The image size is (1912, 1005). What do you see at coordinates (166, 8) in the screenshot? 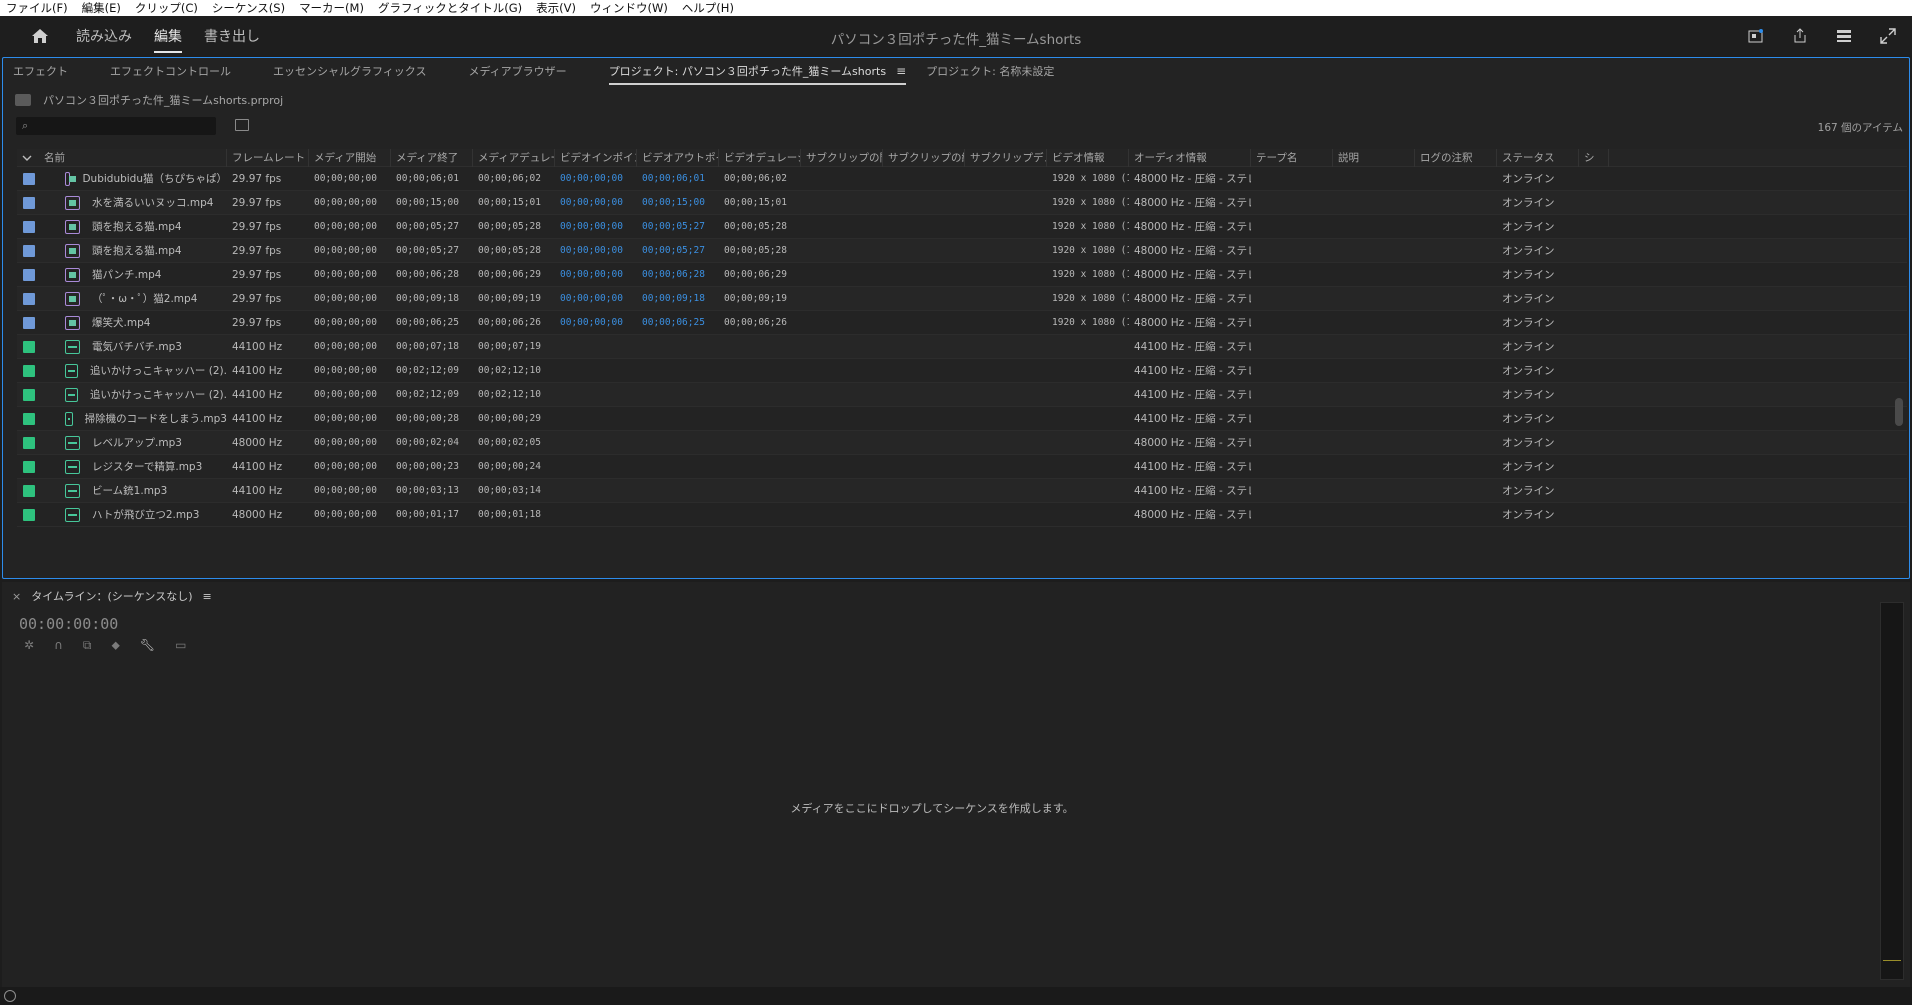
I see `menu-item: クリップ(C)` at bounding box center [166, 8].